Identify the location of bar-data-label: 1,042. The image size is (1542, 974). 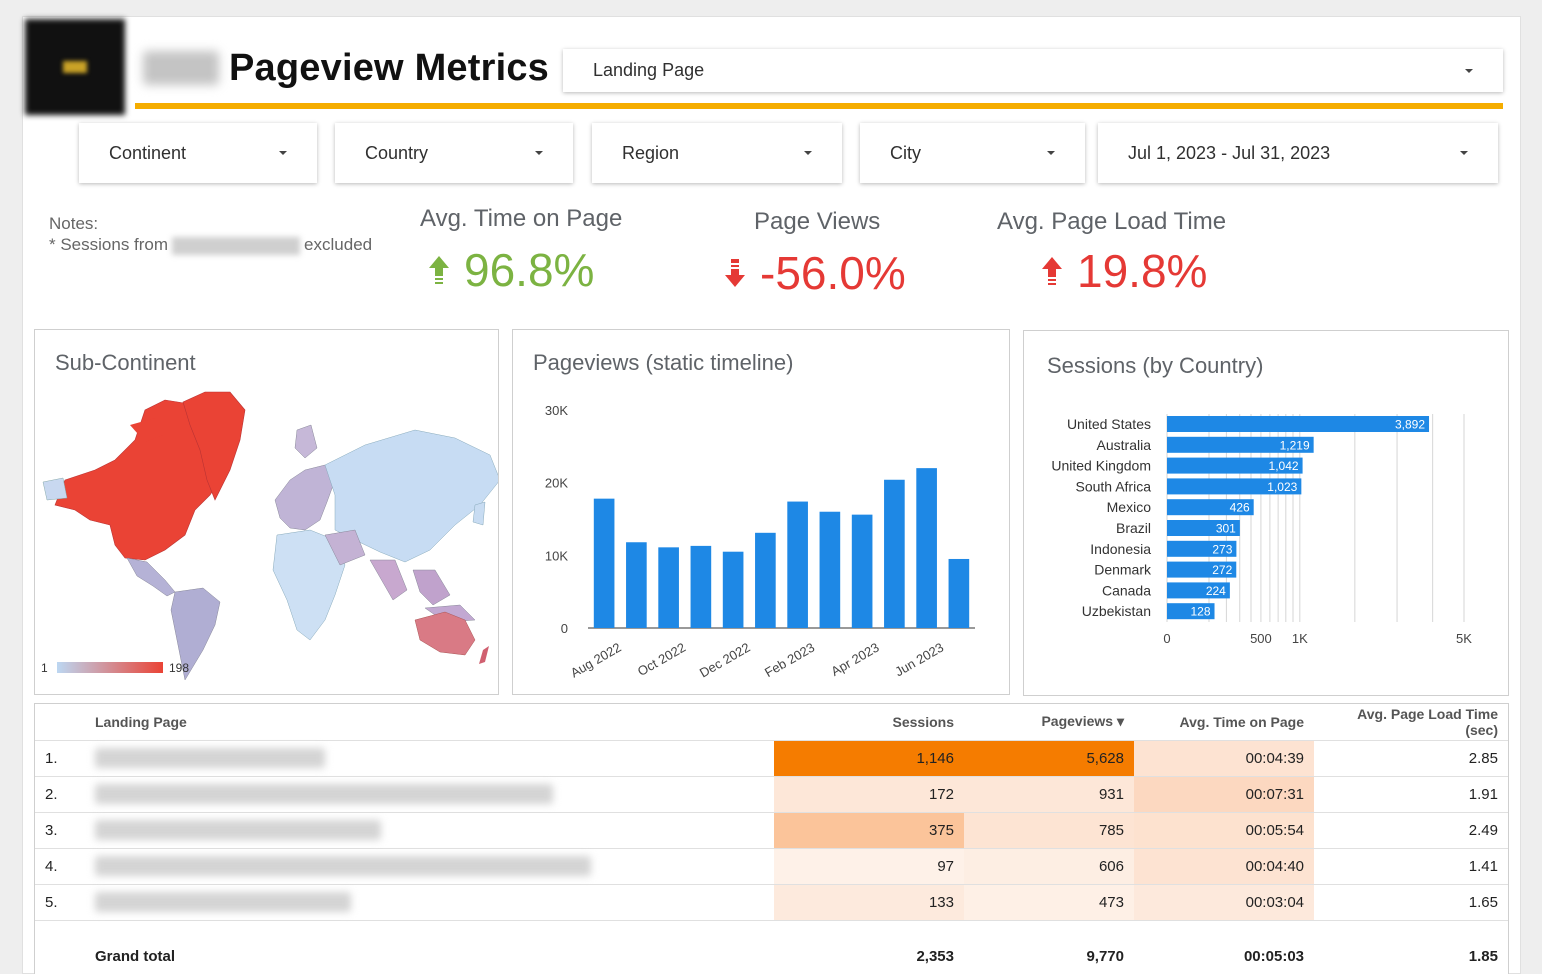
(1284, 466).